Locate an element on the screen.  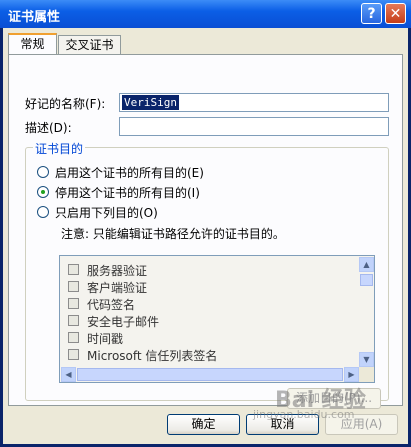
close-button: ✕ is located at coordinates (395, 13).